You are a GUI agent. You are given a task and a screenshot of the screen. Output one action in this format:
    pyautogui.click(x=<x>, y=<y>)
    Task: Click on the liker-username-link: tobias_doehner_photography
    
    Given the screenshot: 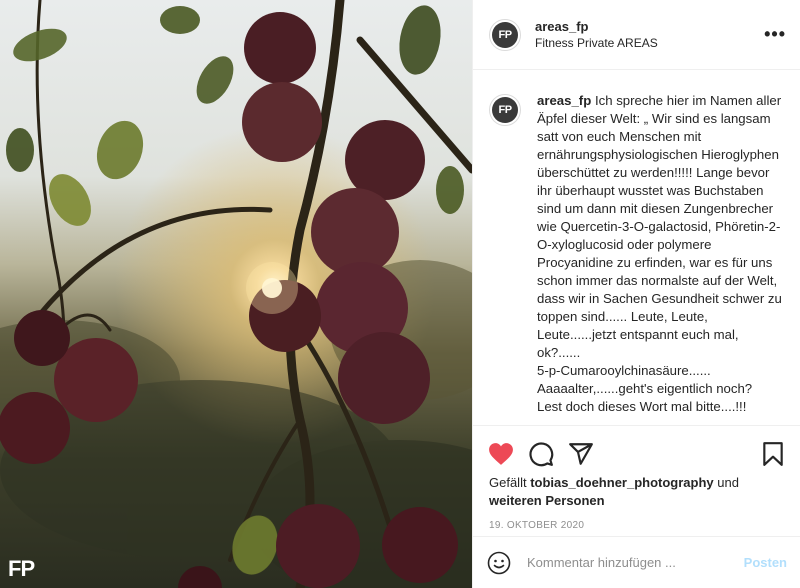 What is the action you would take?
    pyautogui.click(x=621, y=482)
    